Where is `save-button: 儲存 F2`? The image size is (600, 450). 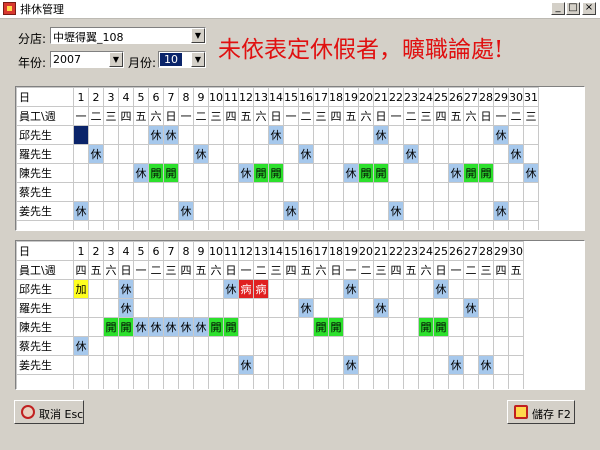
save-button: 儲存 F2 is located at coordinates (541, 412).